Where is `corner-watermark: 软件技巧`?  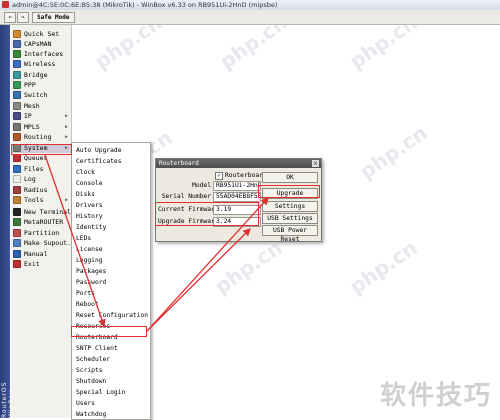 corner-watermark: 软件技巧 is located at coordinates (435, 396).